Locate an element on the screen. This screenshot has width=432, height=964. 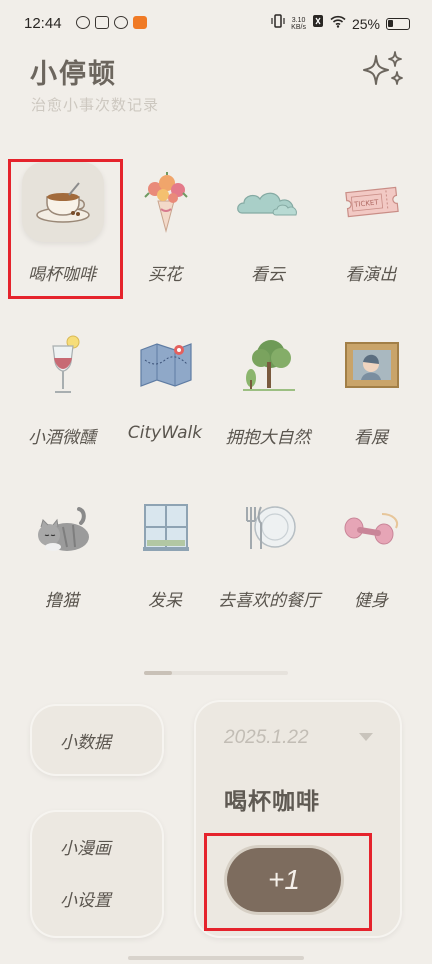
dumbbell-icon is located at coordinates (372, 528).